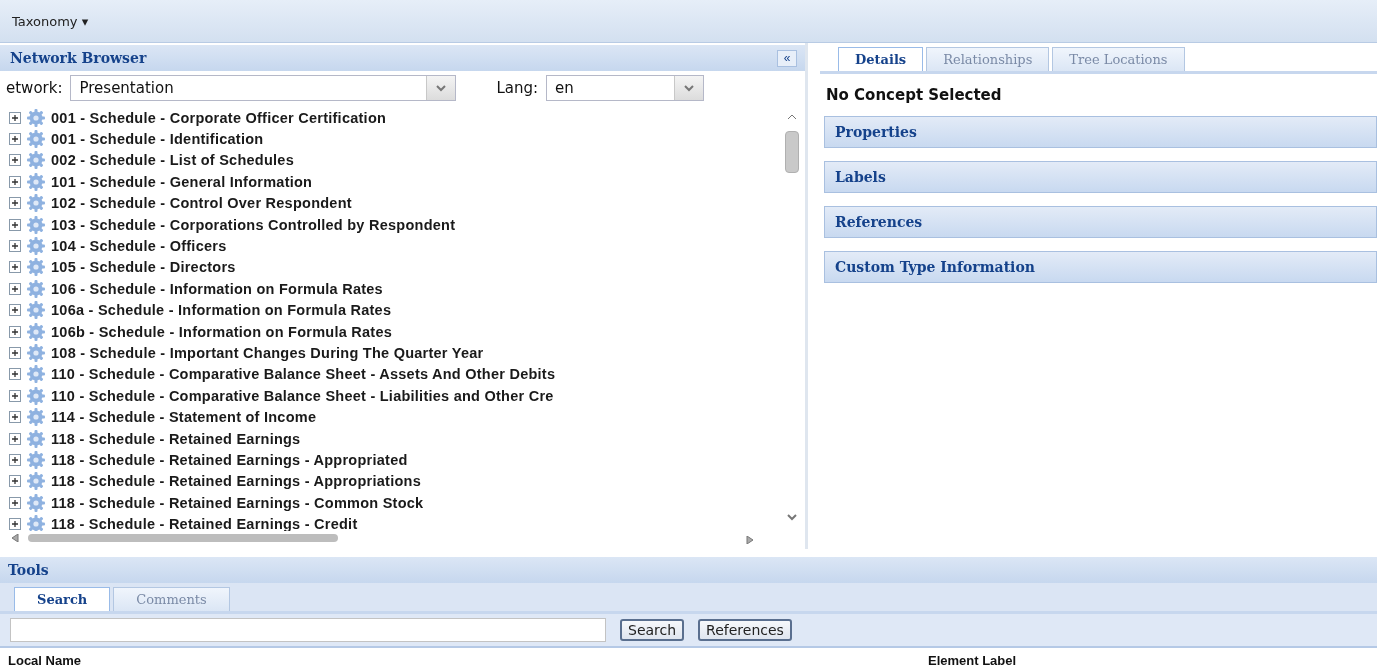 The image size is (1377, 667). What do you see at coordinates (750, 539) in the screenshot?
I see `right-arrow-icon` at bounding box center [750, 539].